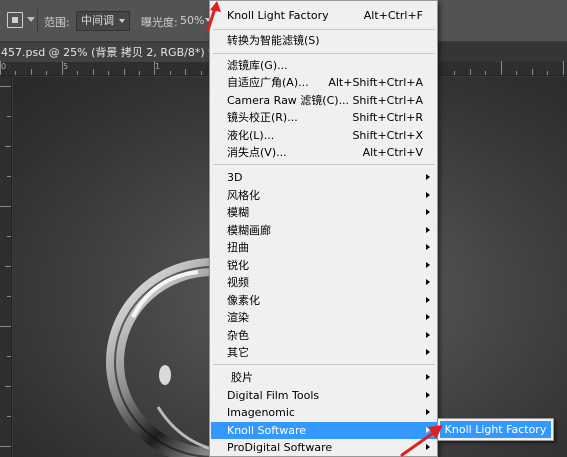  Describe the element at coordinates (324, 135) in the screenshot. I see `menu-item-liquify: 液化(L)... Shift+Ctrl+X` at that location.